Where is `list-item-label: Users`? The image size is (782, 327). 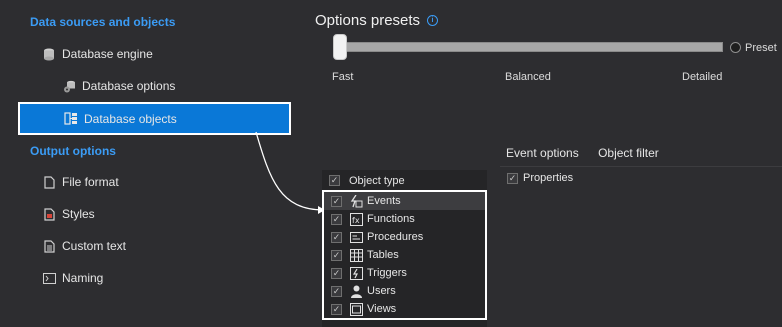
list-item-label: Users is located at coordinates (381, 291).